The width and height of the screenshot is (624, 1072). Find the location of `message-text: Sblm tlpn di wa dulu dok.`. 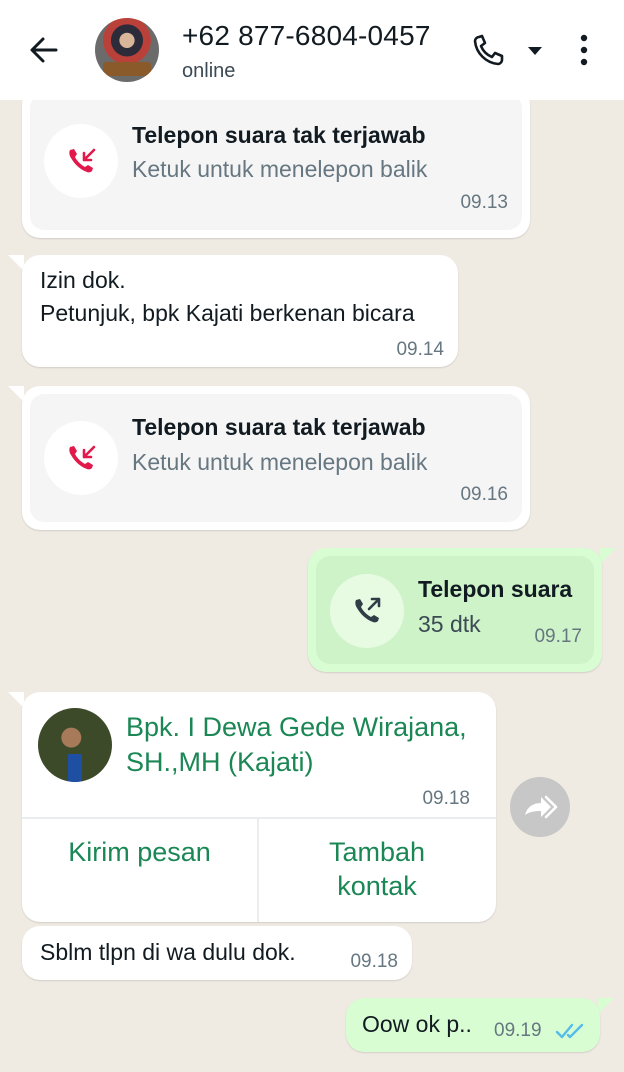

message-text: Sblm tlpn di wa dulu dok. is located at coordinates (168, 952).